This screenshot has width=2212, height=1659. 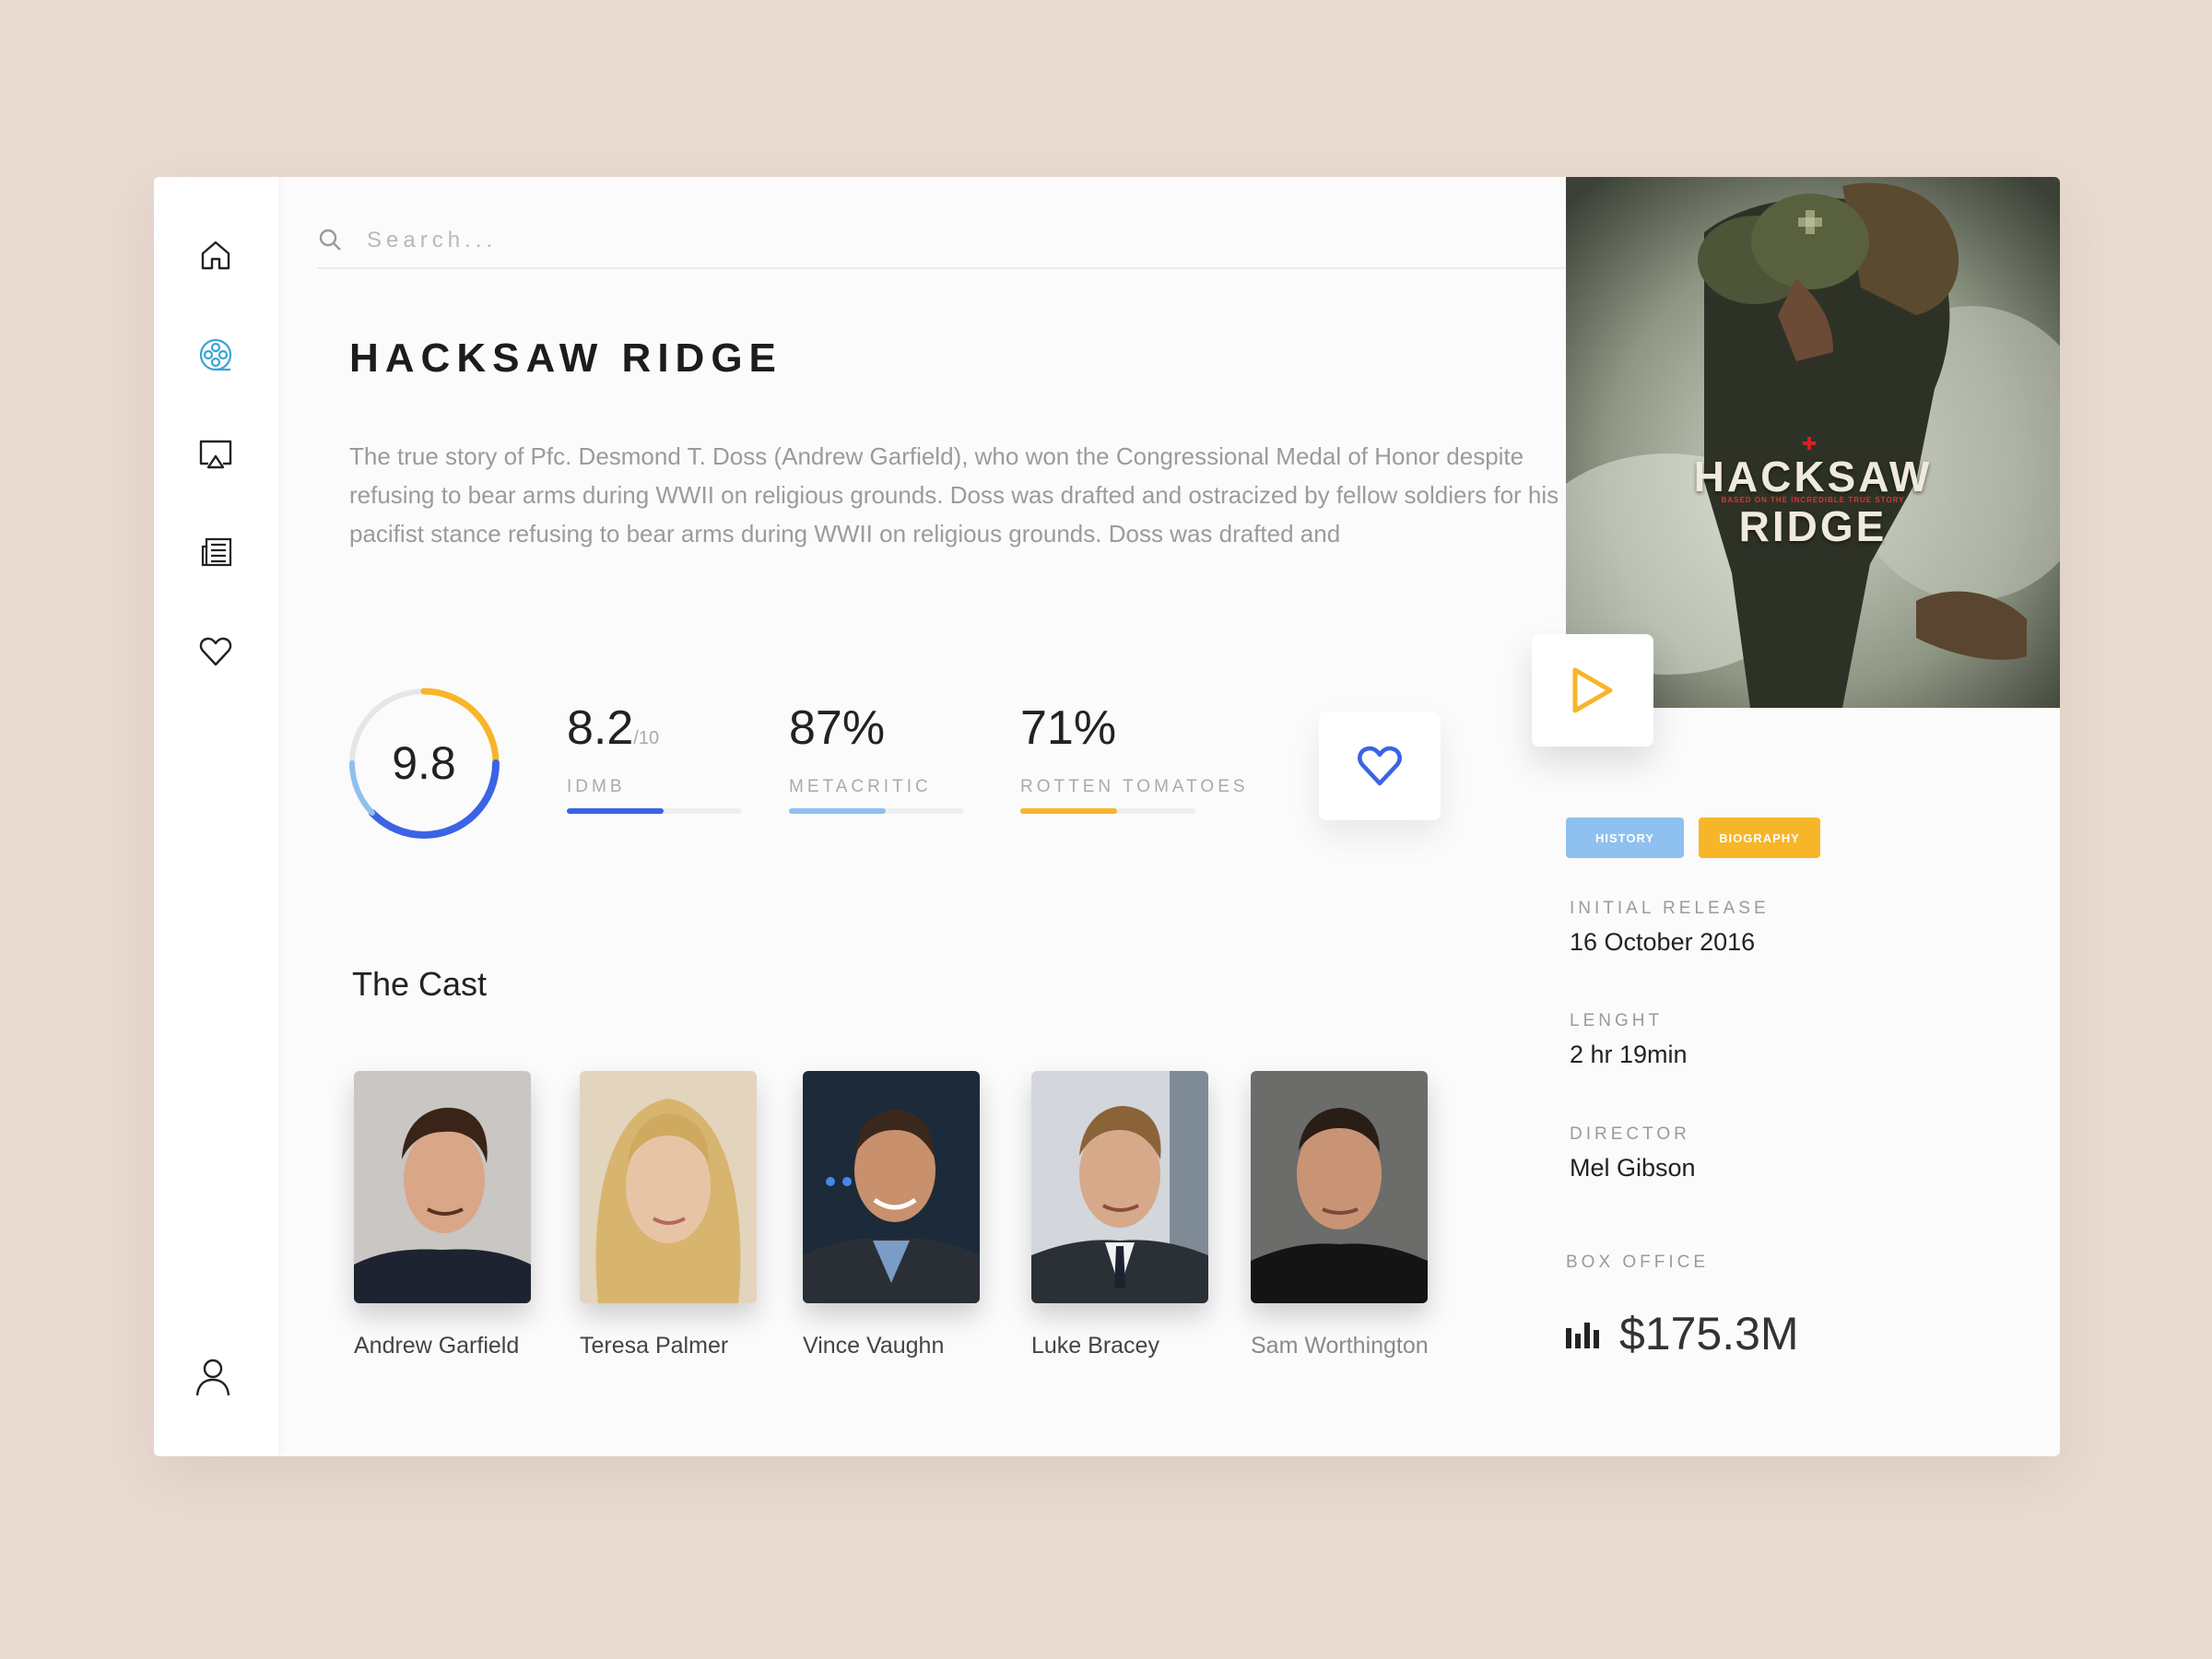 What do you see at coordinates (837, 728) in the screenshot?
I see `rating-value: 87%` at bounding box center [837, 728].